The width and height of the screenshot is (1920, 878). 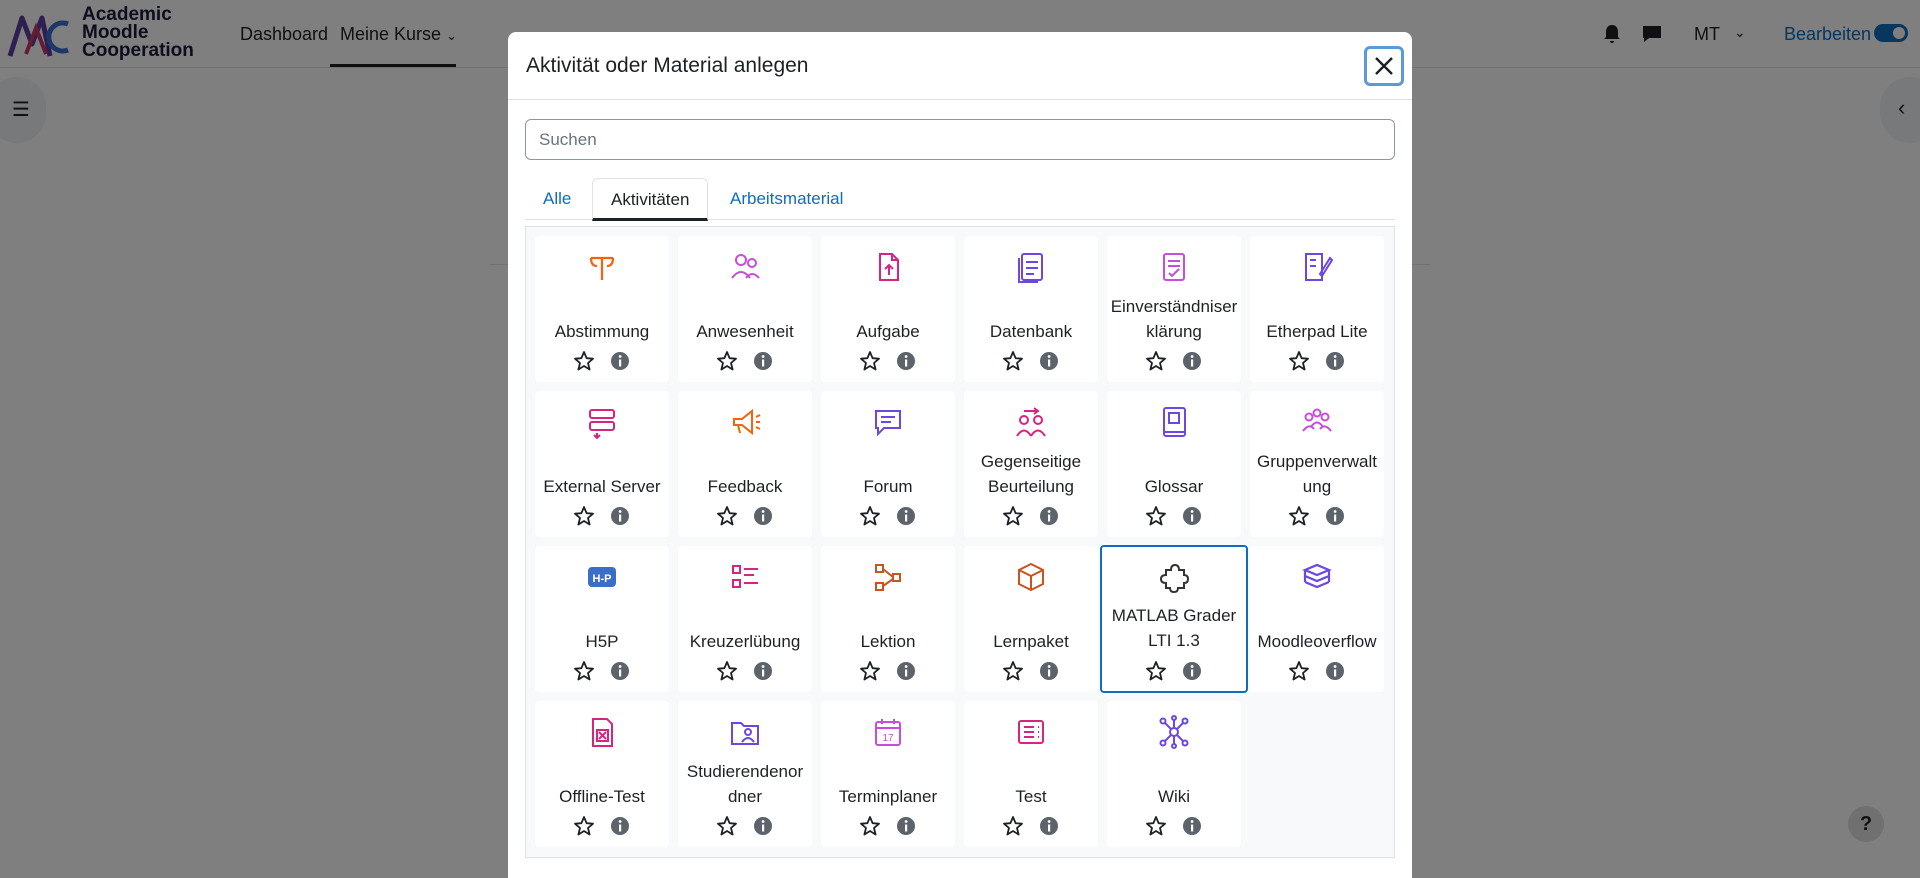 What do you see at coordinates (888, 331) in the screenshot?
I see `activity-label: Aufgabe` at bounding box center [888, 331].